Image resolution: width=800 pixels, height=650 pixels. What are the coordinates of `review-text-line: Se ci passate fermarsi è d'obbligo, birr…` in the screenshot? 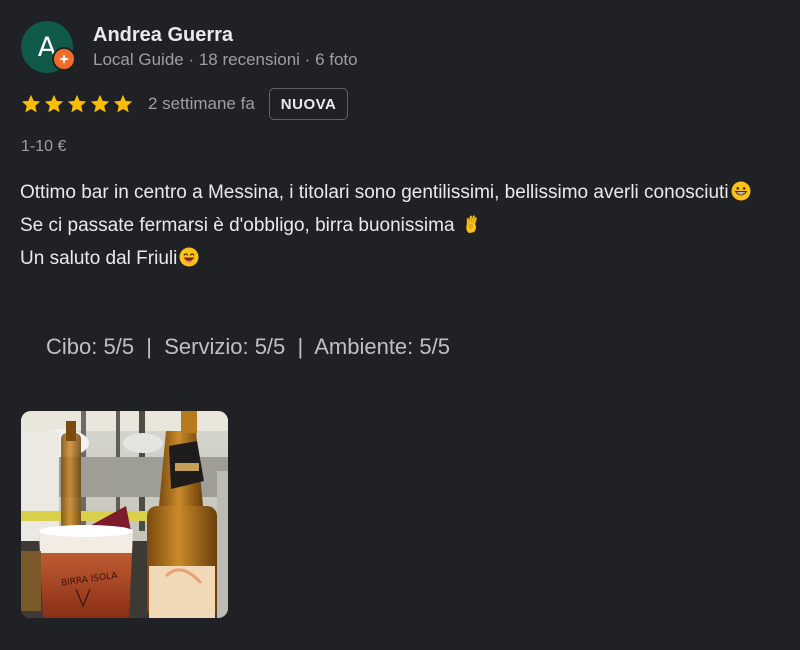 It's located at (405, 225).